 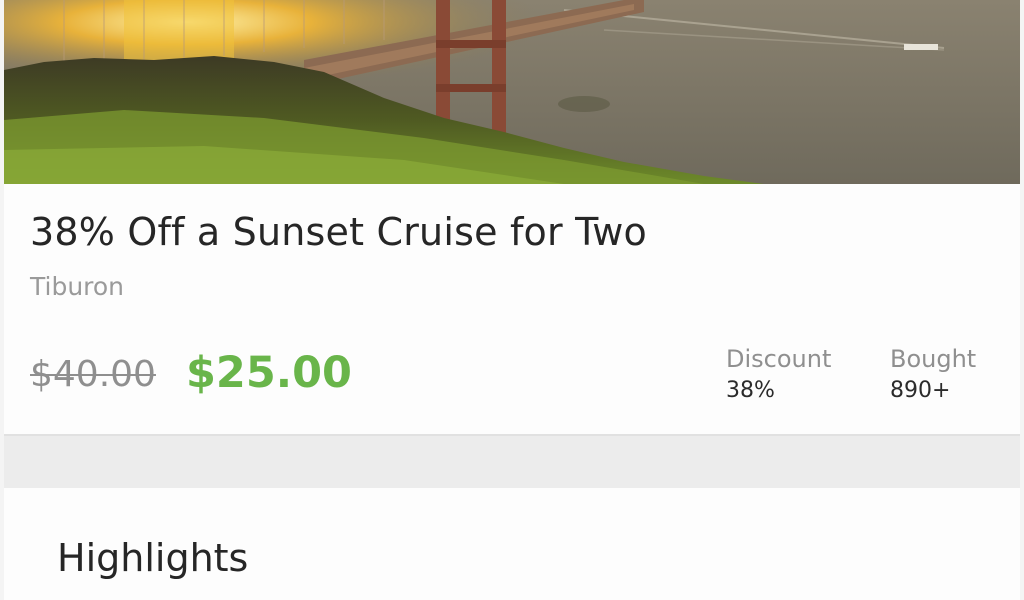 What do you see at coordinates (750, 390) in the screenshot?
I see `discount-value: 38%` at bounding box center [750, 390].